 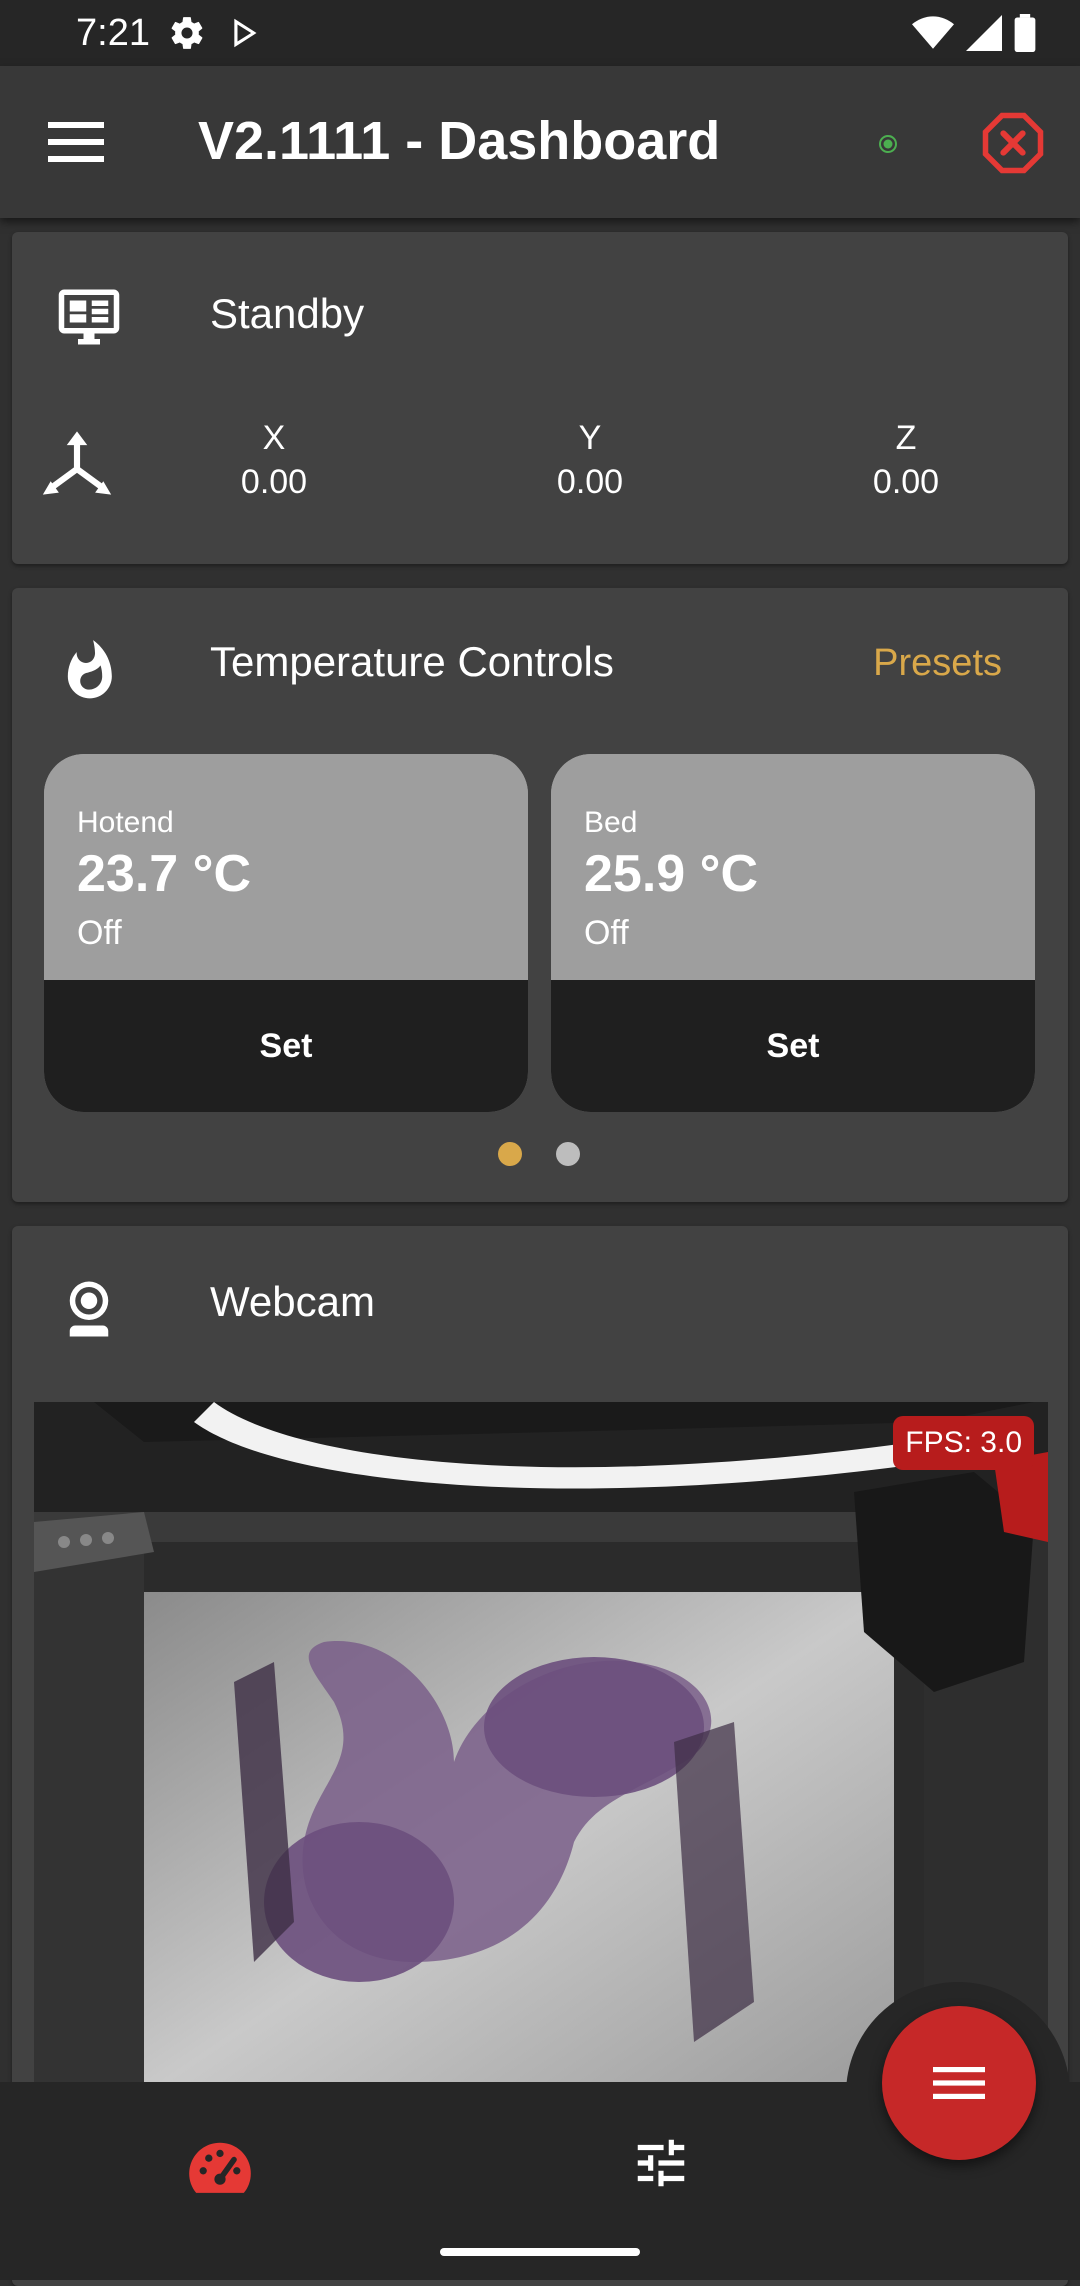 I want to click on axis-y-label: Y, so click(x=590, y=438).